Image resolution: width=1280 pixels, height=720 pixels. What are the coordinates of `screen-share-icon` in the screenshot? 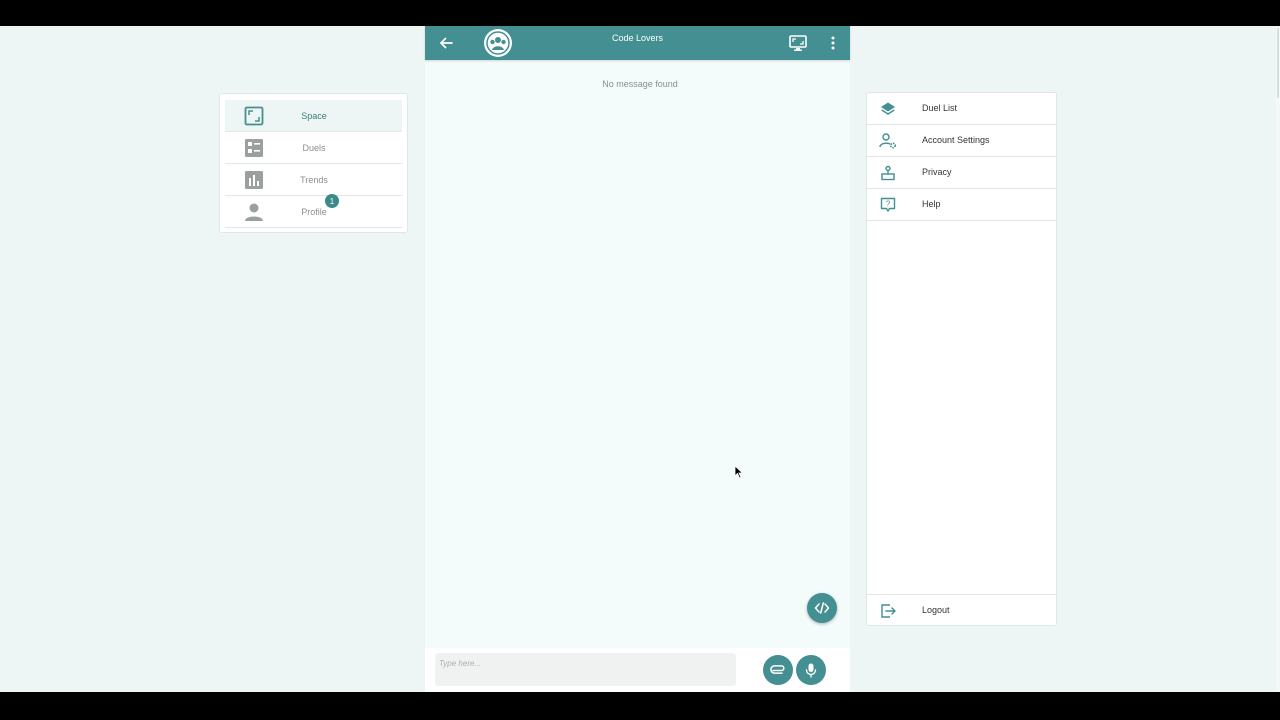 It's located at (798, 43).